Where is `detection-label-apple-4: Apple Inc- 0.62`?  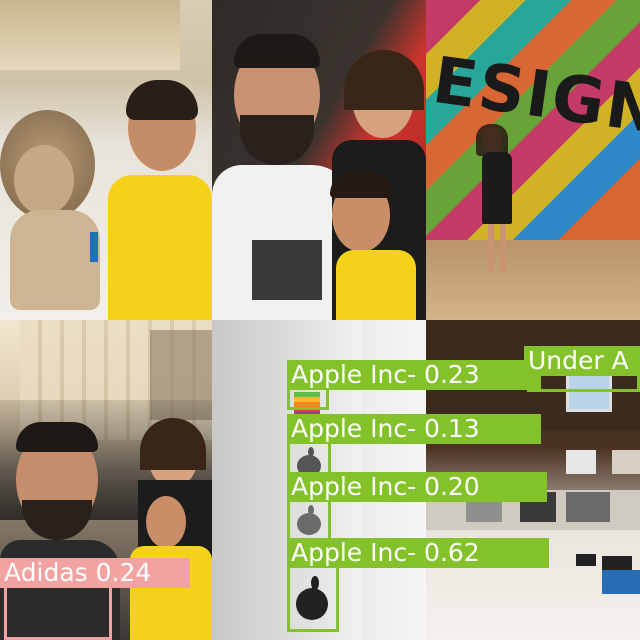 detection-label-apple-4: Apple Inc- 0.62 is located at coordinates (418, 553).